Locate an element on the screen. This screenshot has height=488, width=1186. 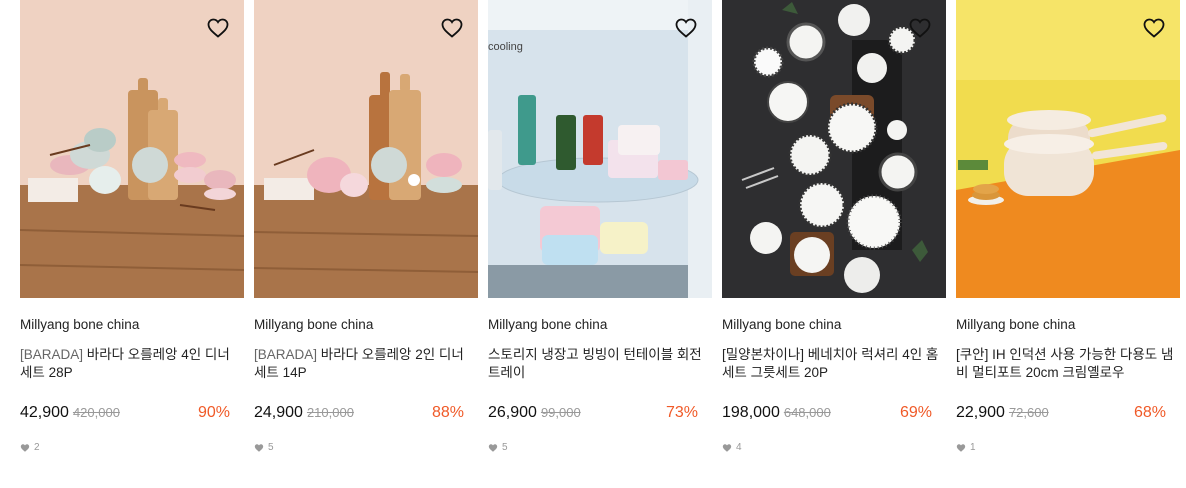
like-count: 4 is located at coordinates (732, 447).